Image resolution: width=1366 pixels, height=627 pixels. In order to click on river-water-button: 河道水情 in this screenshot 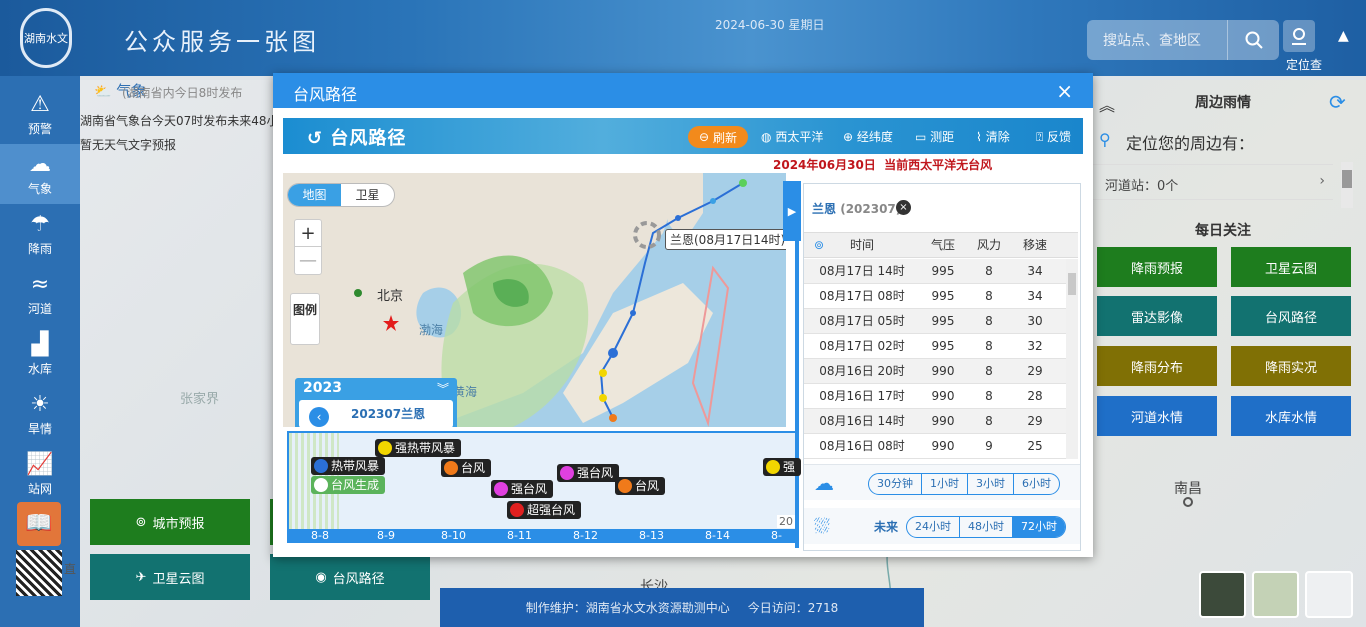, I will do `click(1157, 416)`.